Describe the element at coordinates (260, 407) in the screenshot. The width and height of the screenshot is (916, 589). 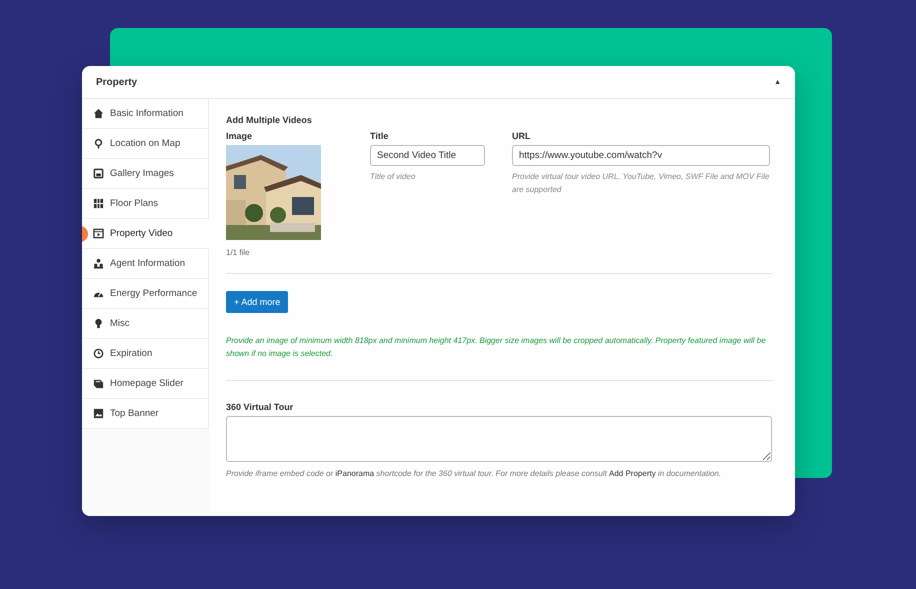
I see `field-label: 360 Virtual Tour` at that location.